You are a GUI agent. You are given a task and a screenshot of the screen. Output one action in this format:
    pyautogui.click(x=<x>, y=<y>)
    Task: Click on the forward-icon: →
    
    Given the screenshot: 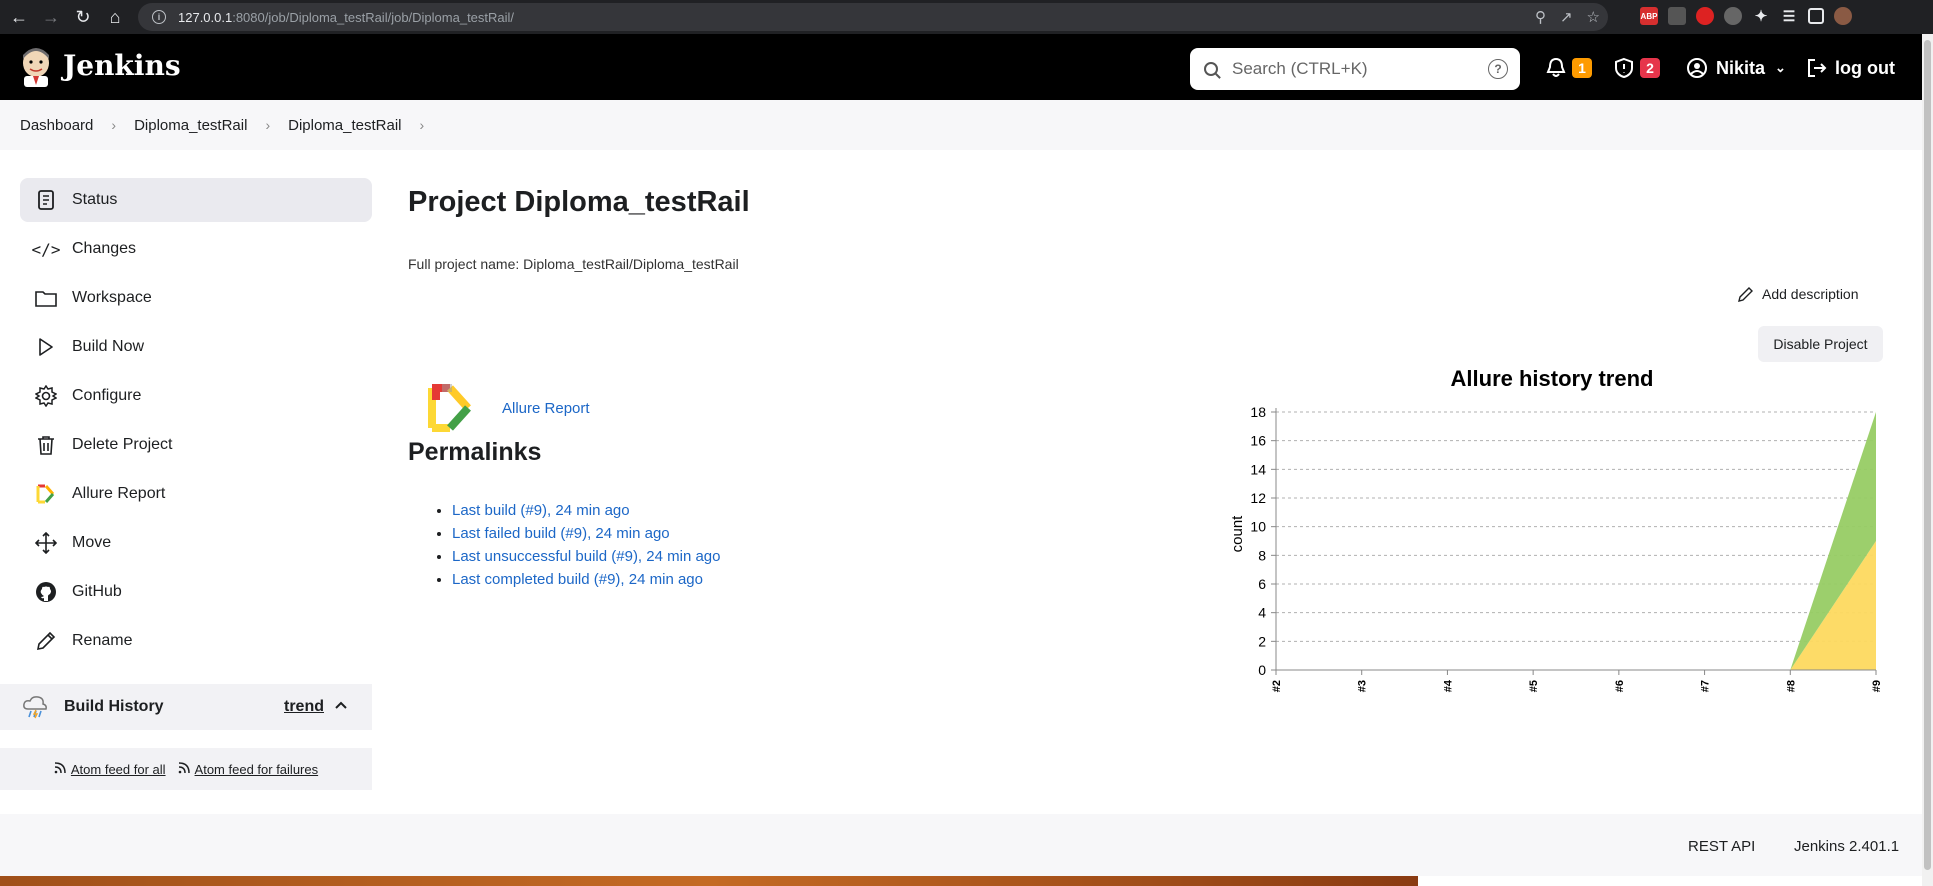 What is the action you would take?
    pyautogui.click(x=51, y=17)
    